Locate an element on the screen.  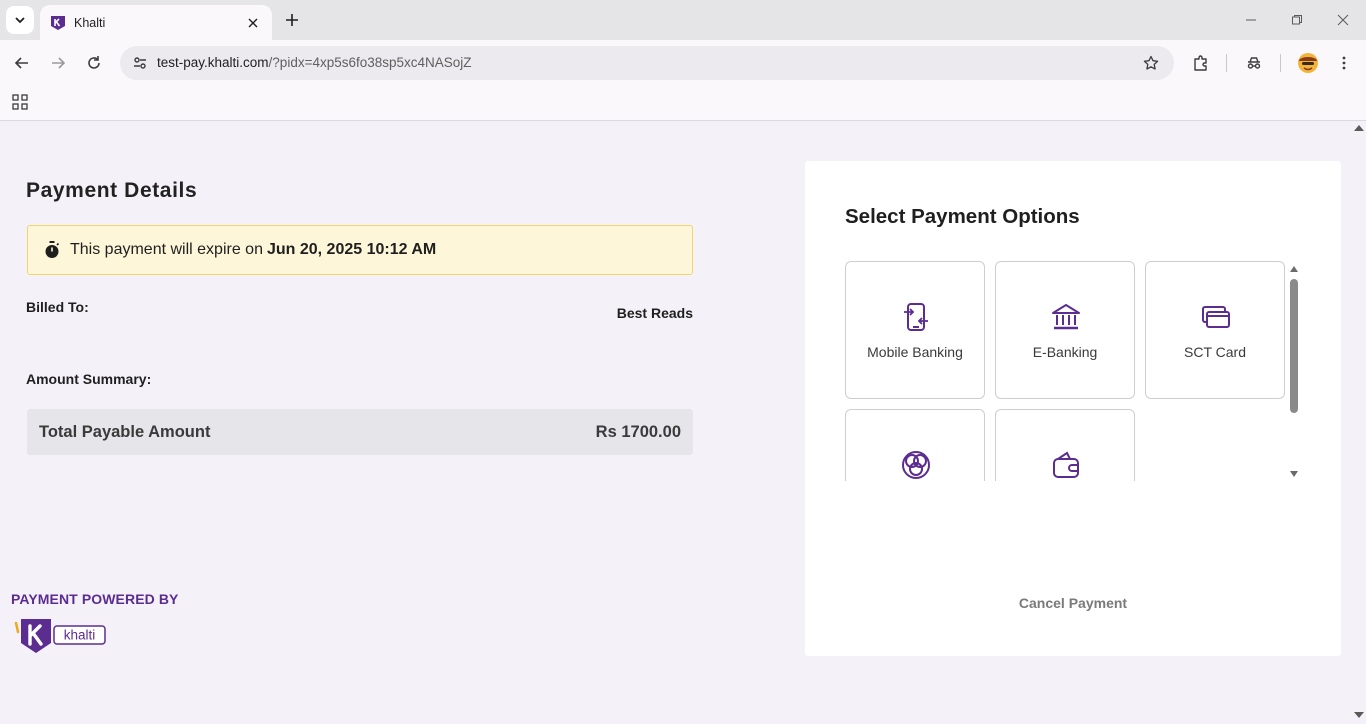
khalti-favicon-icon is located at coordinates (58, 23).